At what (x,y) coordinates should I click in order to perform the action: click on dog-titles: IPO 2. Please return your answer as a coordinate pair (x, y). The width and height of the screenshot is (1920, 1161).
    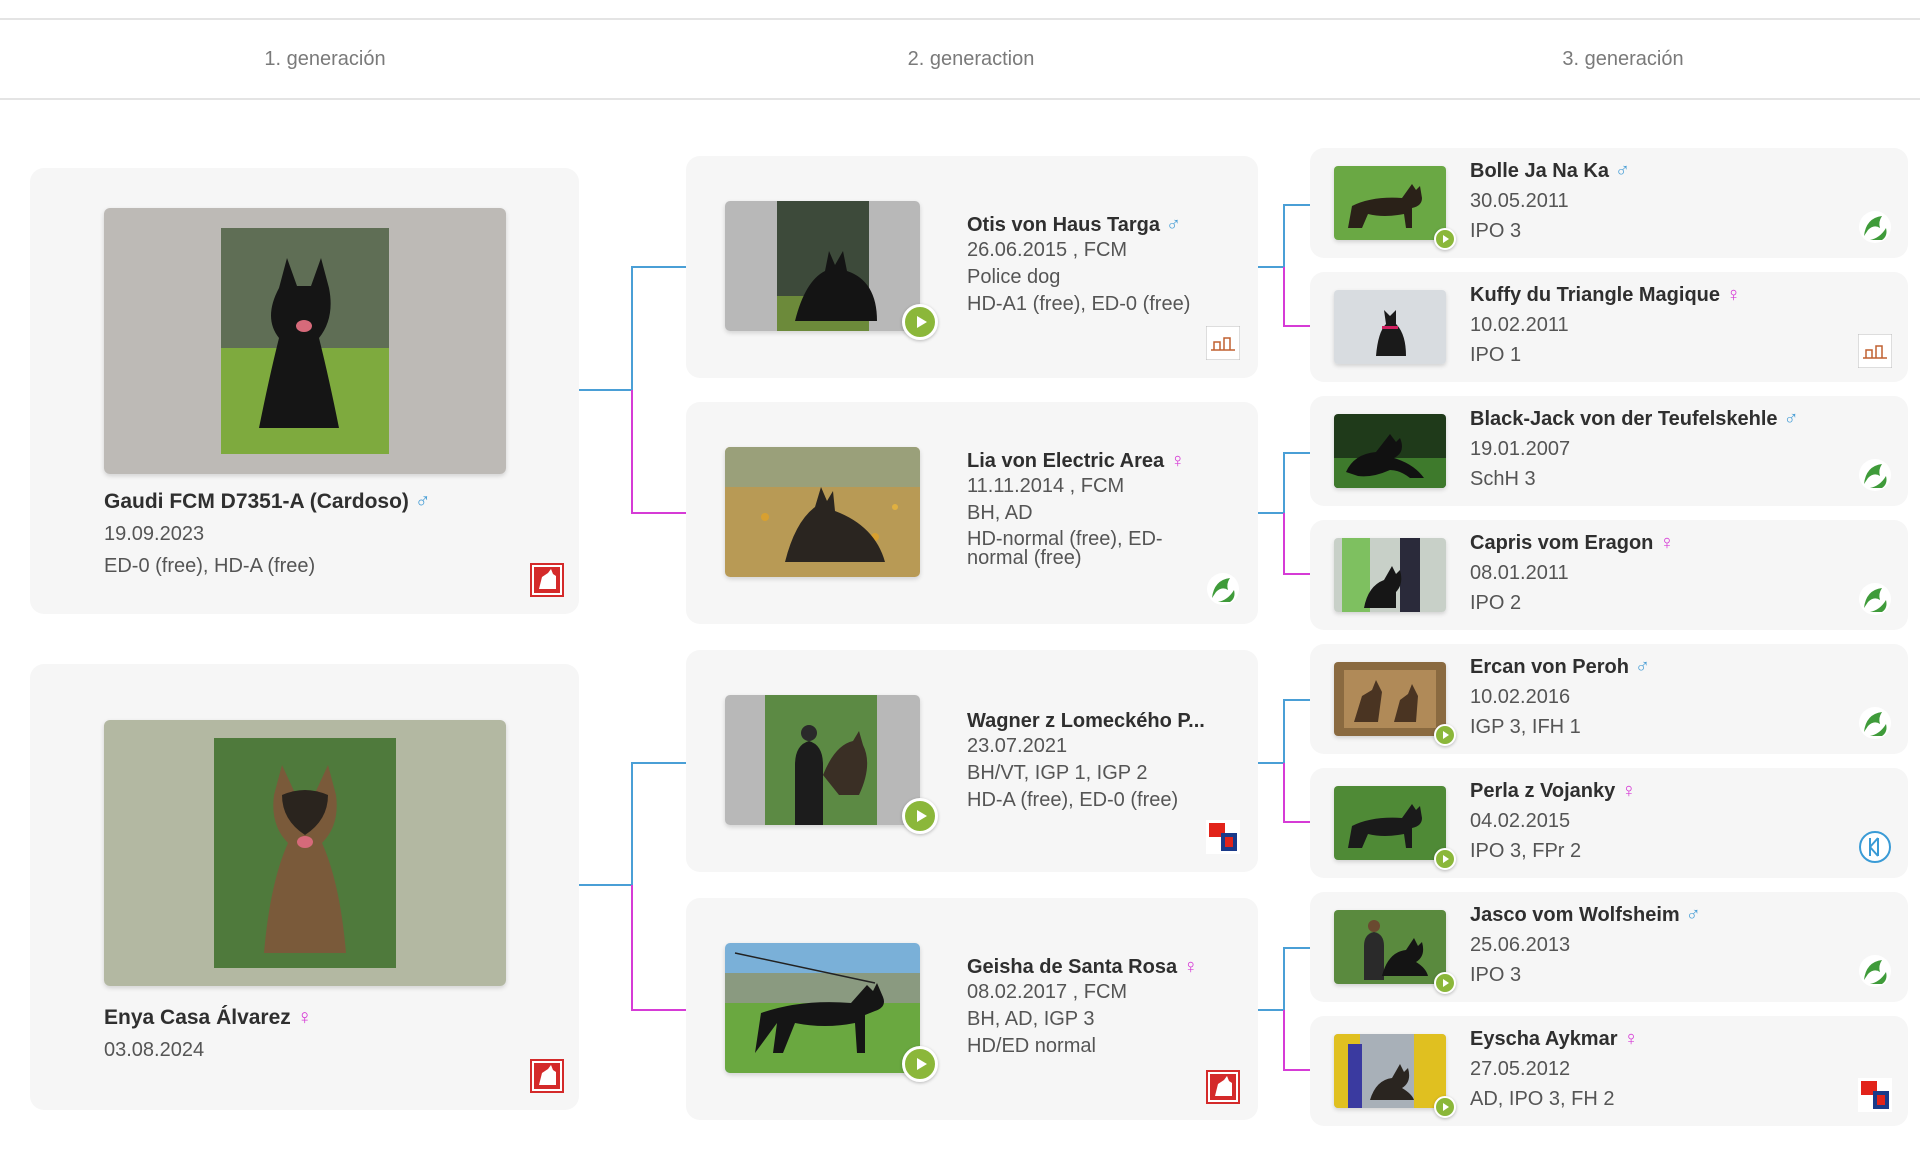
    Looking at the image, I should click on (1496, 603).